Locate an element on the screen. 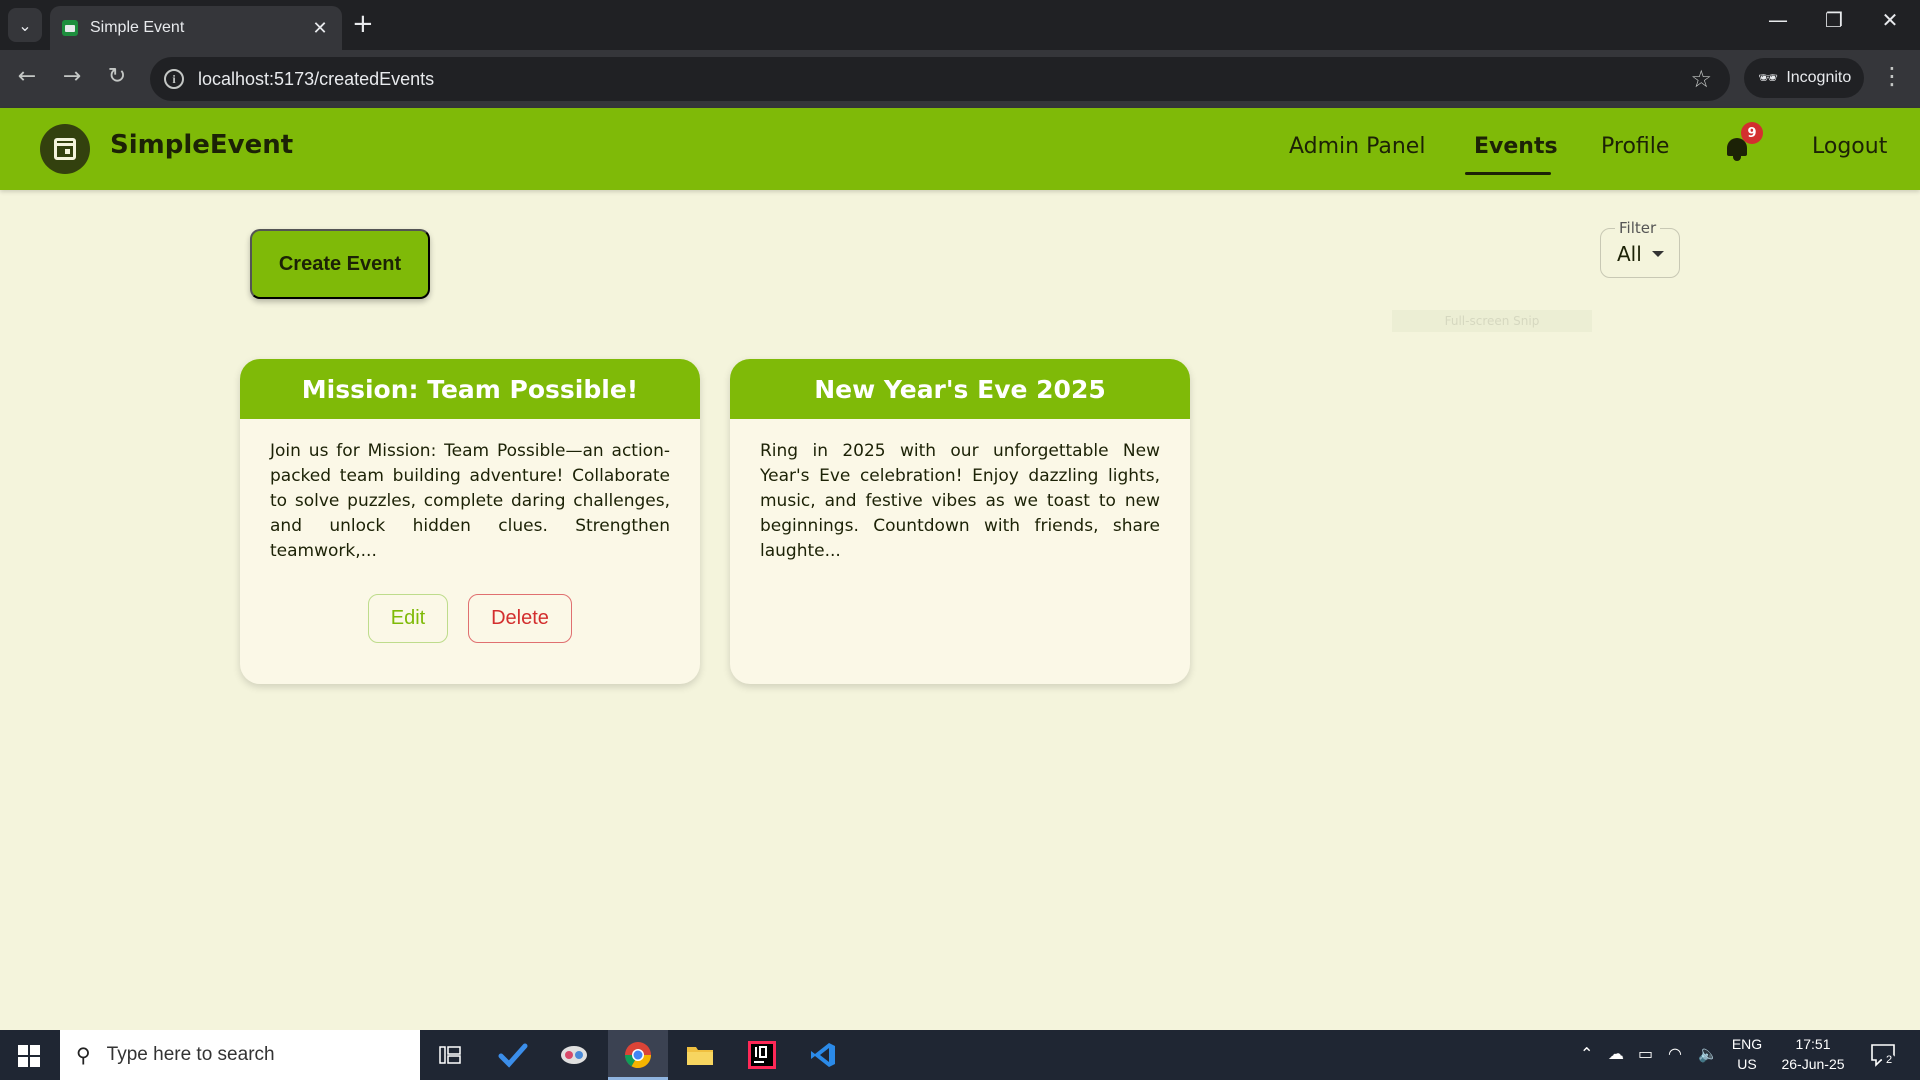 This screenshot has width=1920, height=1080. back-icon: ← is located at coordinates (27, 76).